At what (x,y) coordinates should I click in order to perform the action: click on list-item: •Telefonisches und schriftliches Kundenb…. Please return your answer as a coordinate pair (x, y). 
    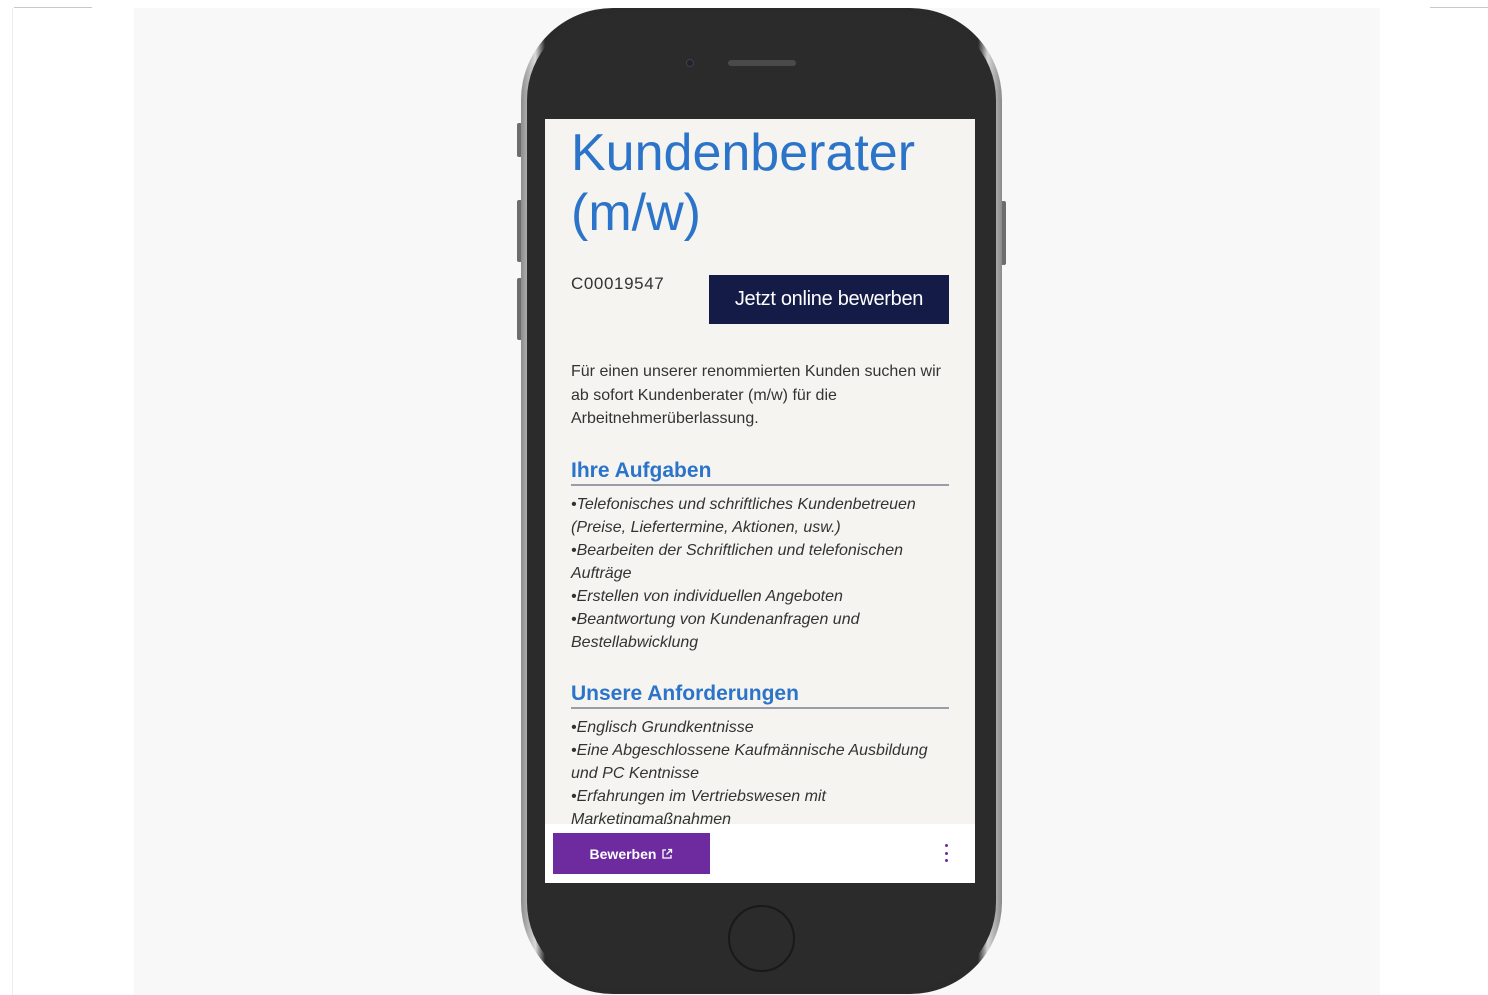
    Looking at the image, I should click on (743, 516).